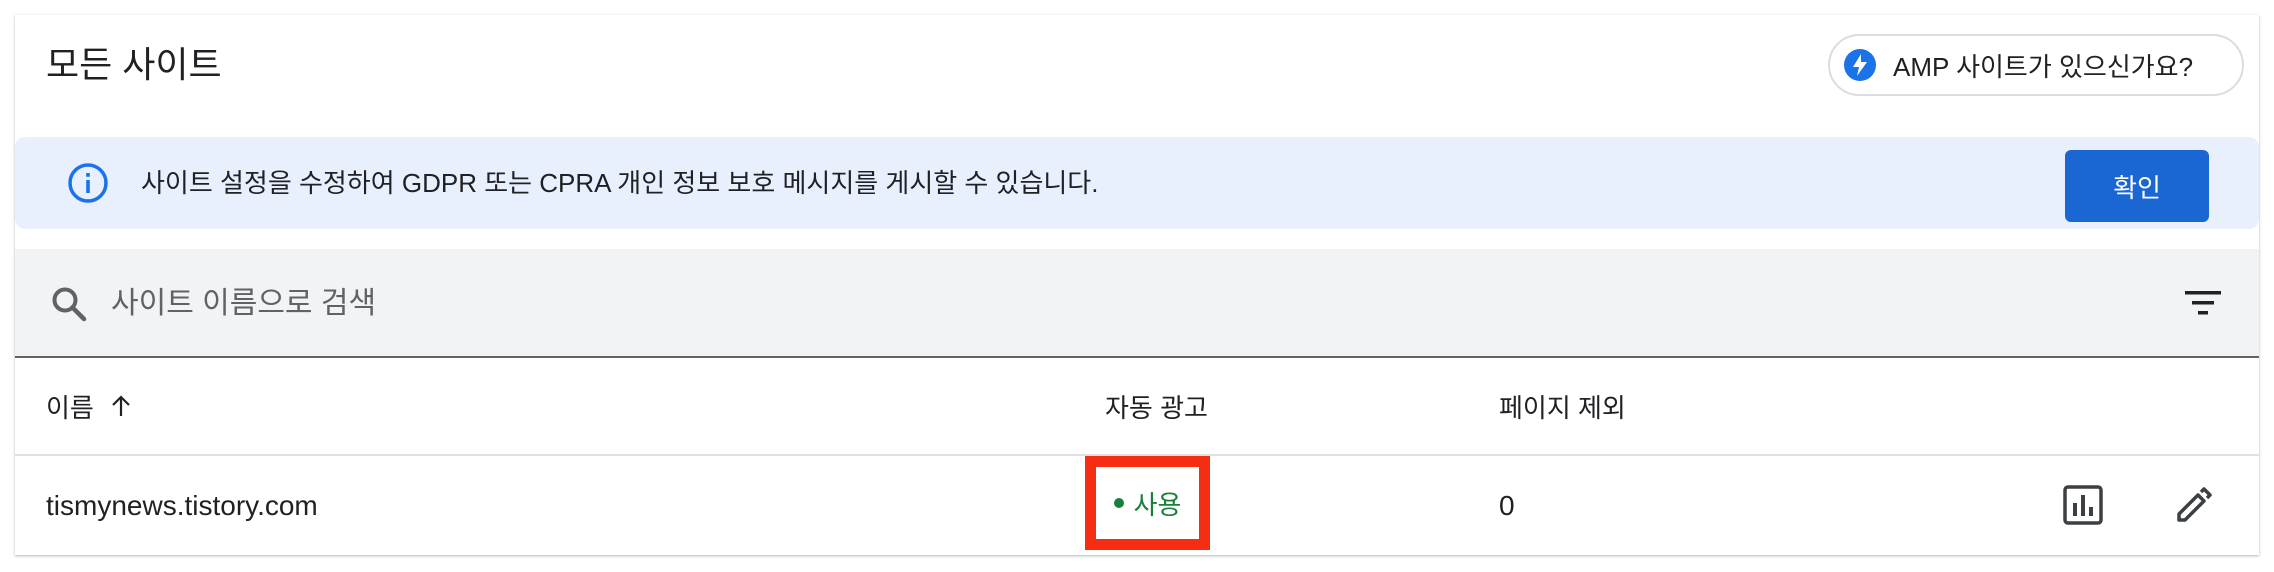 The height and width of the screenshot is (572, 2274). I want to click on lightning-bolt-icon, so click(1860, 65).